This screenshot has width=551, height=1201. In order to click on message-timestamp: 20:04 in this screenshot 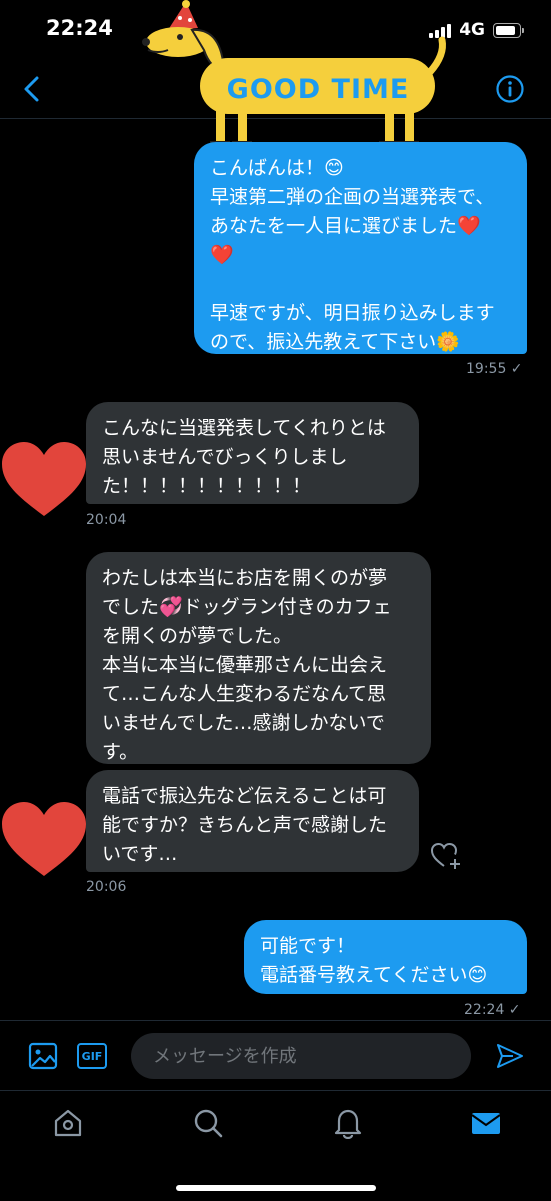, I will do `click(106, 520)`.